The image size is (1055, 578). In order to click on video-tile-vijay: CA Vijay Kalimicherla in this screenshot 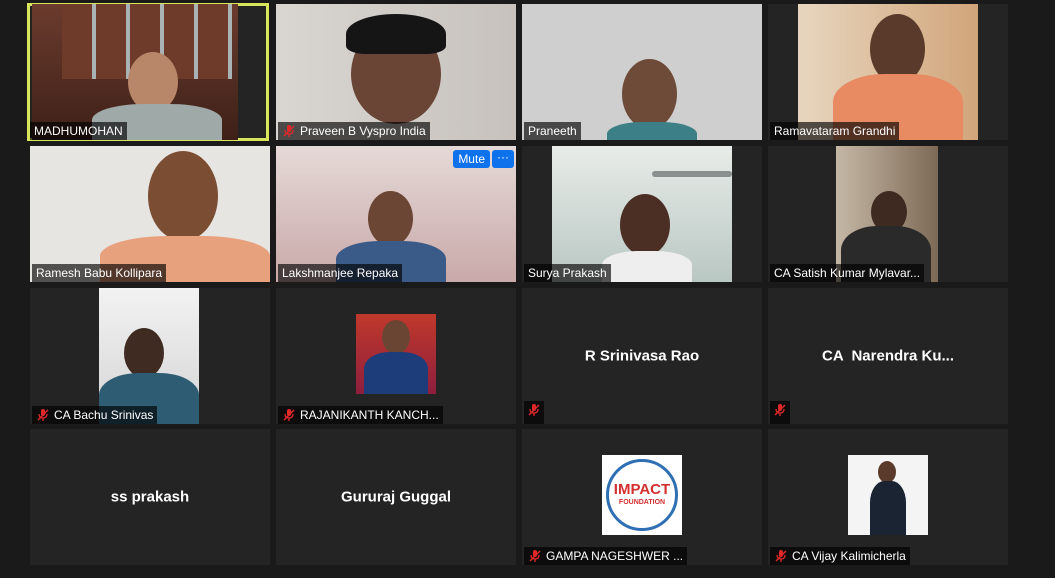, I will do `click(888, 497)`.